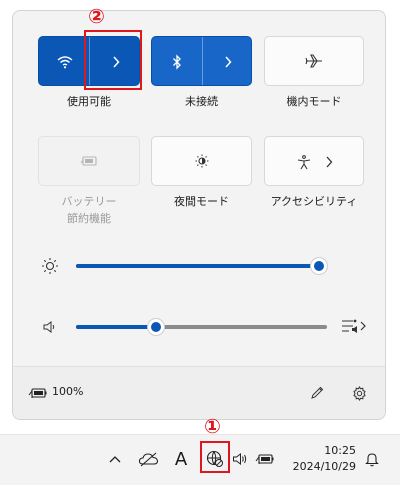 The height and width of the screenshot is (485, 400). Describe the element at coordinates (201, 201) in the screenshot. I see `night-light-label: 夜間モード` at that location.